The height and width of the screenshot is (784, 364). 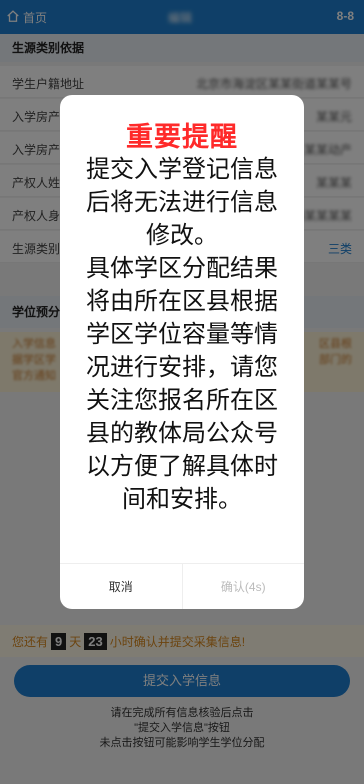 What do you see at coordinates (182, 202) in the screenshot?
I see `dialog-paragraph-1: 提交入学登记信息后将无法进行信息修改。` at bounding box center [182, 202].